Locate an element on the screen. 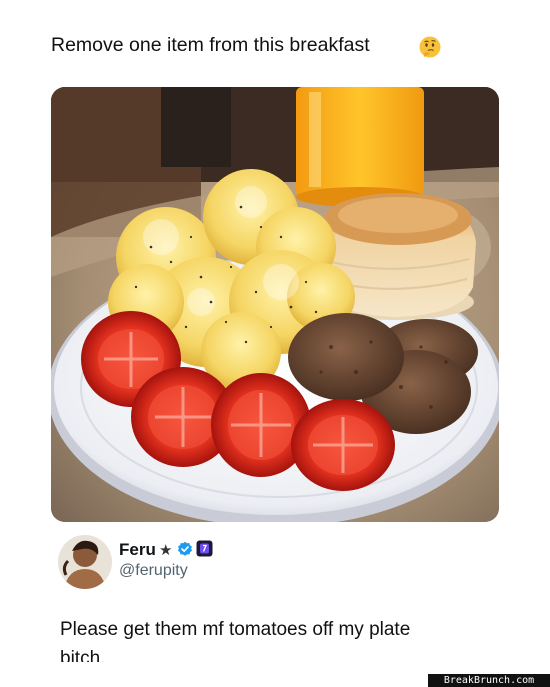 This screenshot has width=550, height=687. display-name: Feru is located at coordinates (137, 550).